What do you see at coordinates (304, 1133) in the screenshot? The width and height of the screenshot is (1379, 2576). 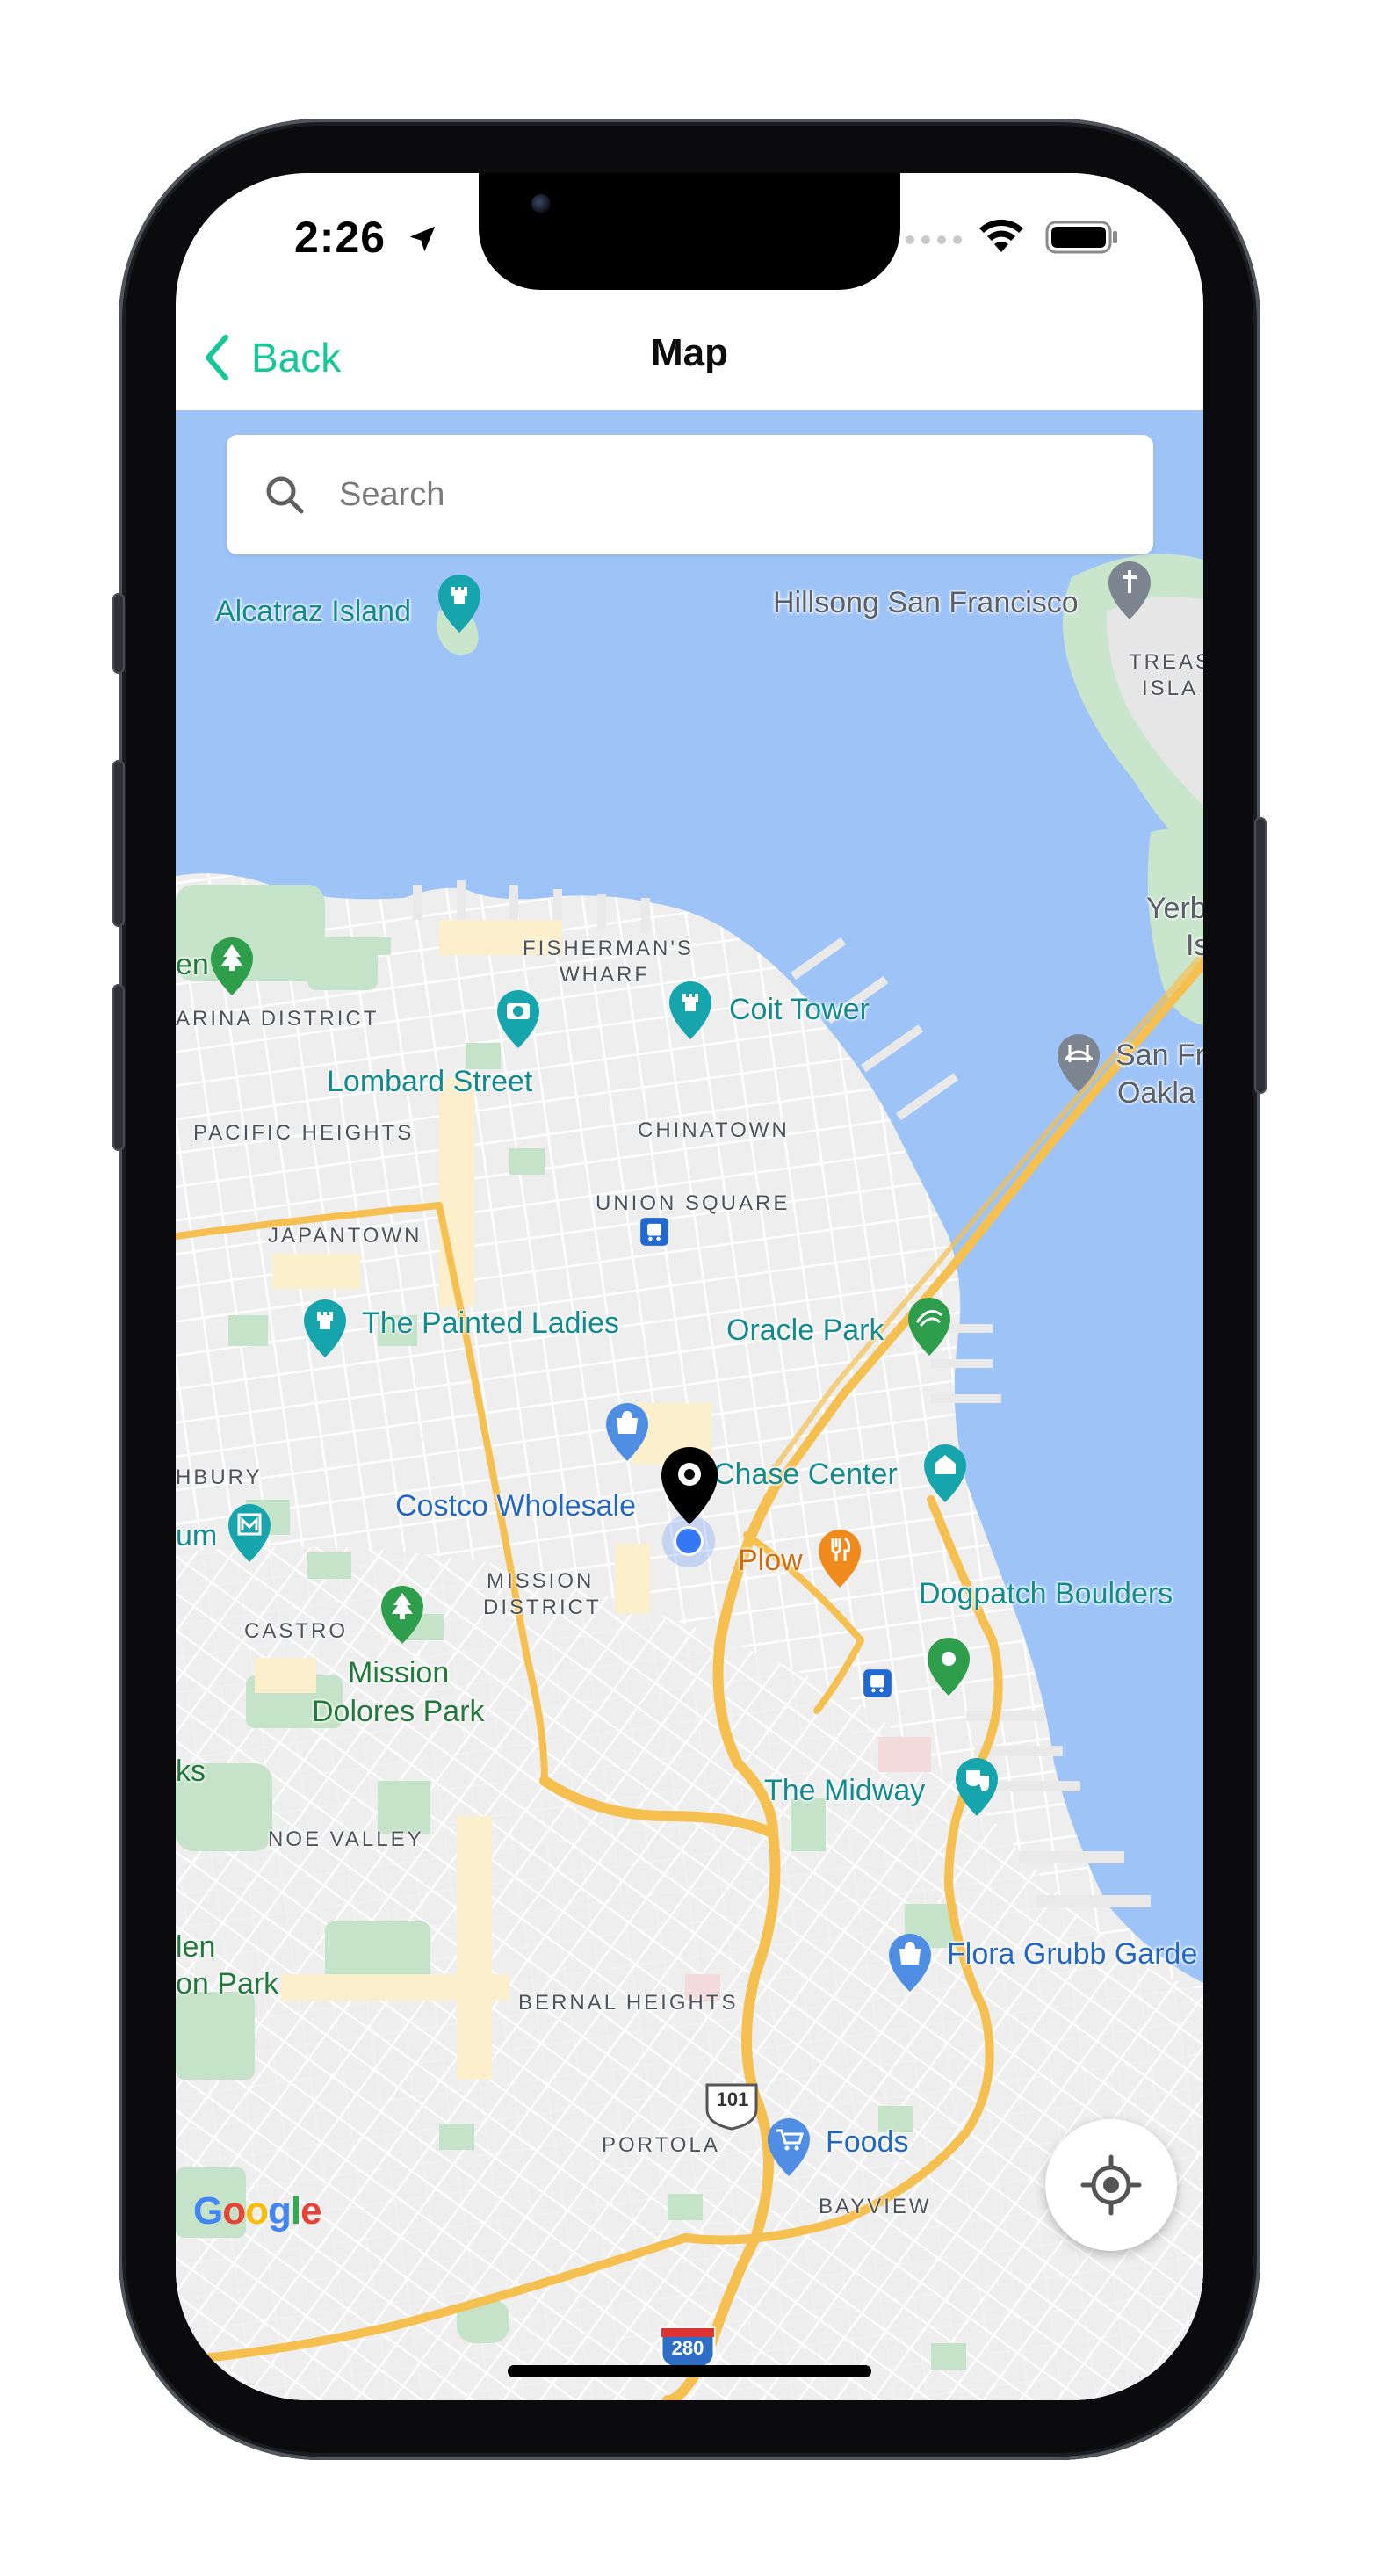 I see `district-pacific-heights: PACIFIC HEIGHTS` at bounding box center [304, 1133].